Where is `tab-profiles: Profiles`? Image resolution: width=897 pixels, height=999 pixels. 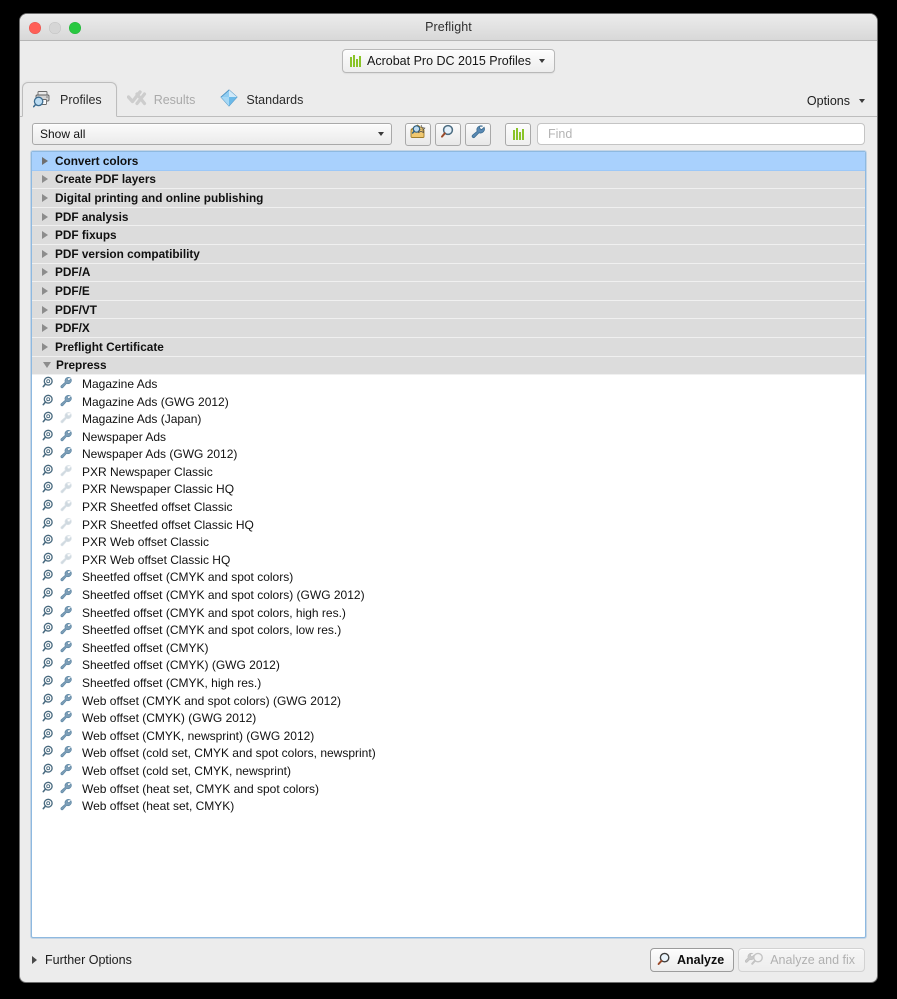 tab-profiles: Profiles is located at coordinates (69, 99).